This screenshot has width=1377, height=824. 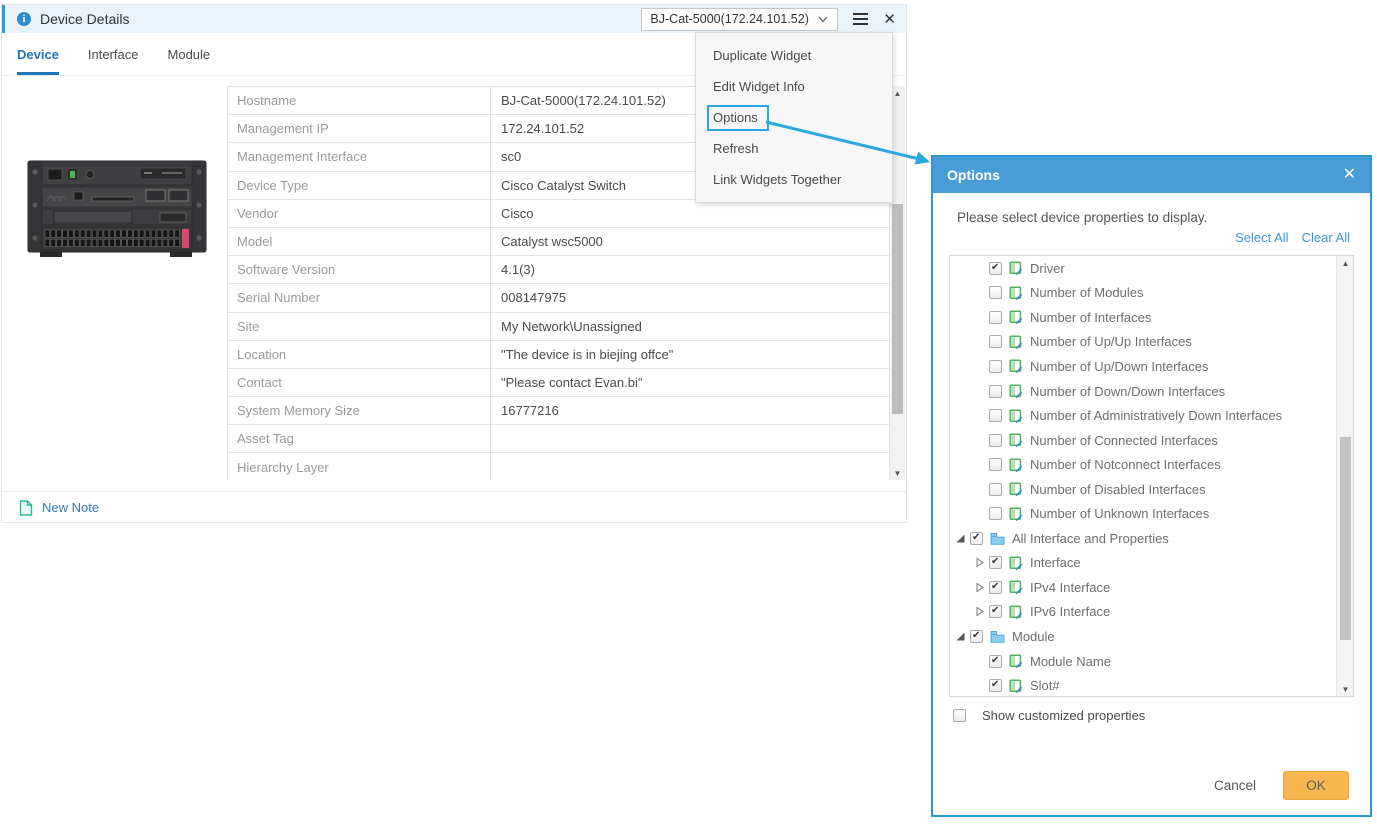 I want to click on checkbox-number-of-unknown-interfaces, so click(x=995, y=514).